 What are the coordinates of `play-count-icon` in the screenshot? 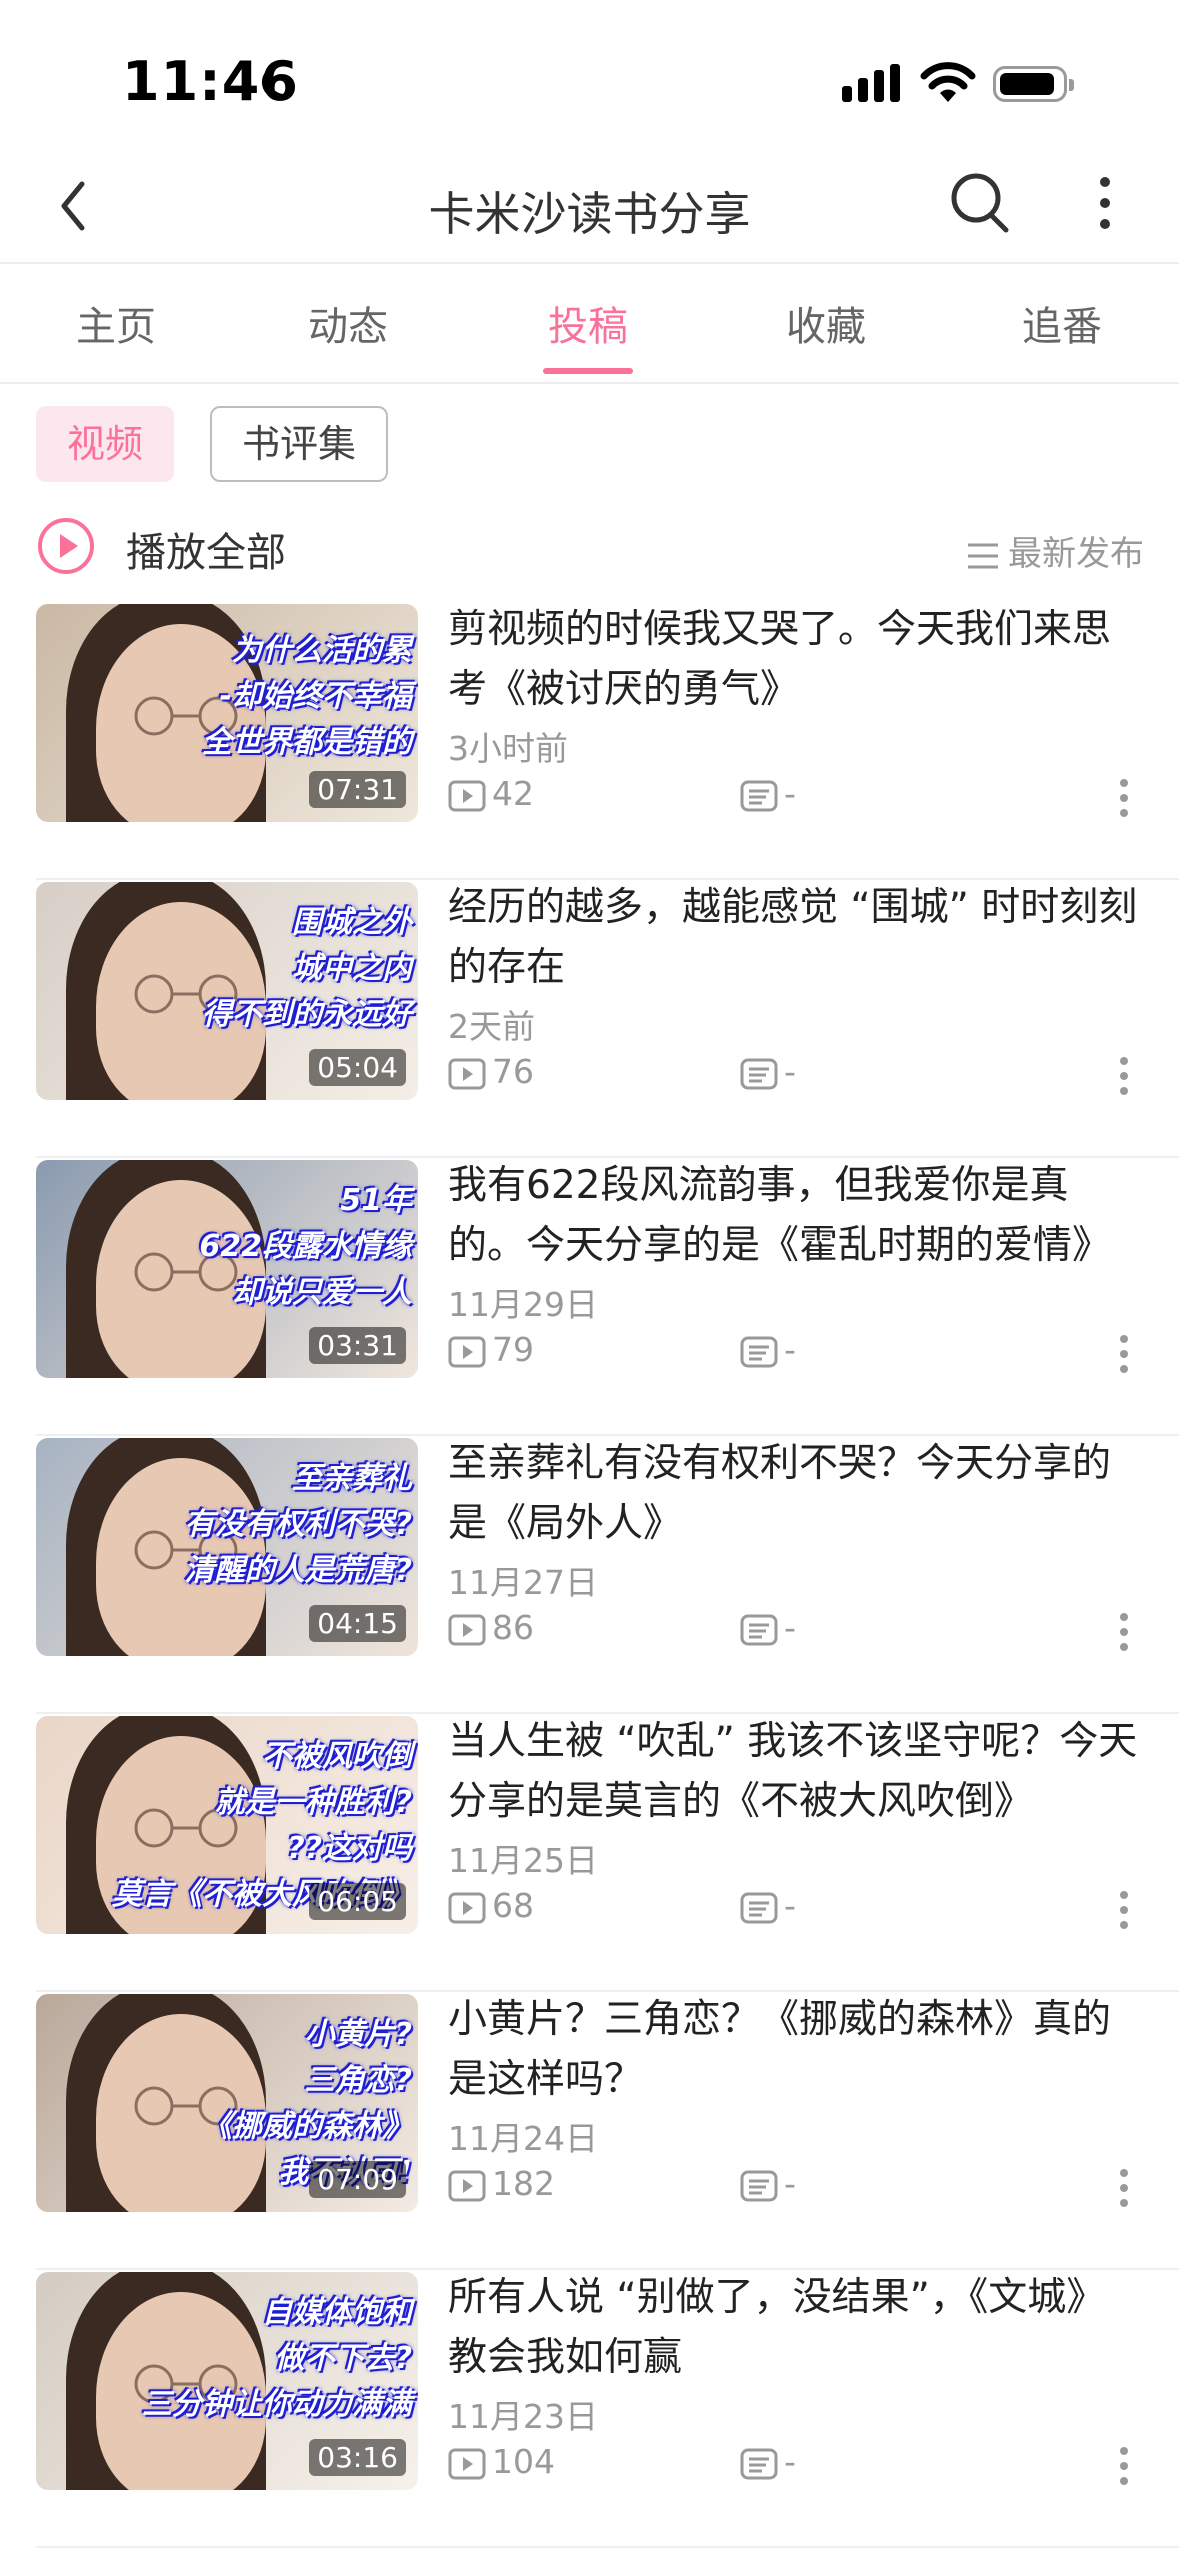 It's located at (467, 1629).